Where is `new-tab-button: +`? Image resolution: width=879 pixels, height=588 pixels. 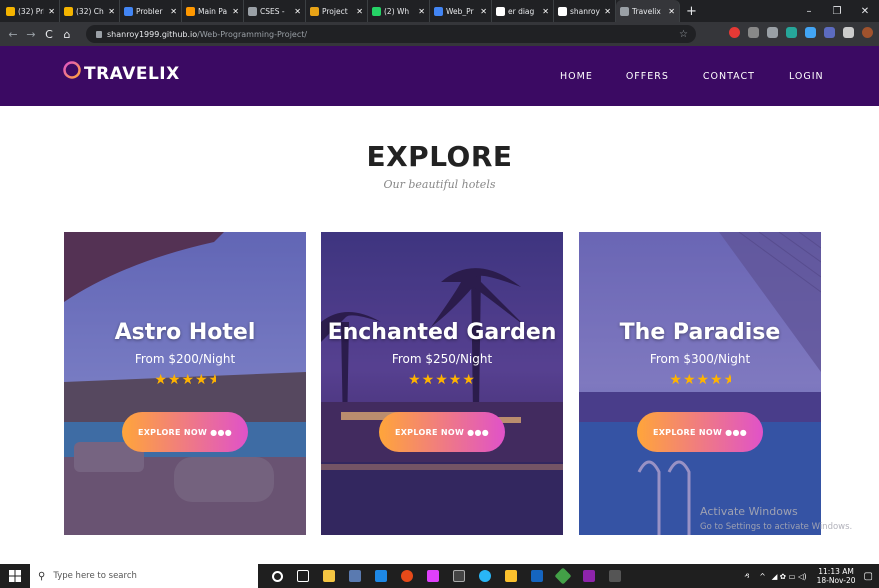
new-tab-button: + is located at coordinates (691, 11).